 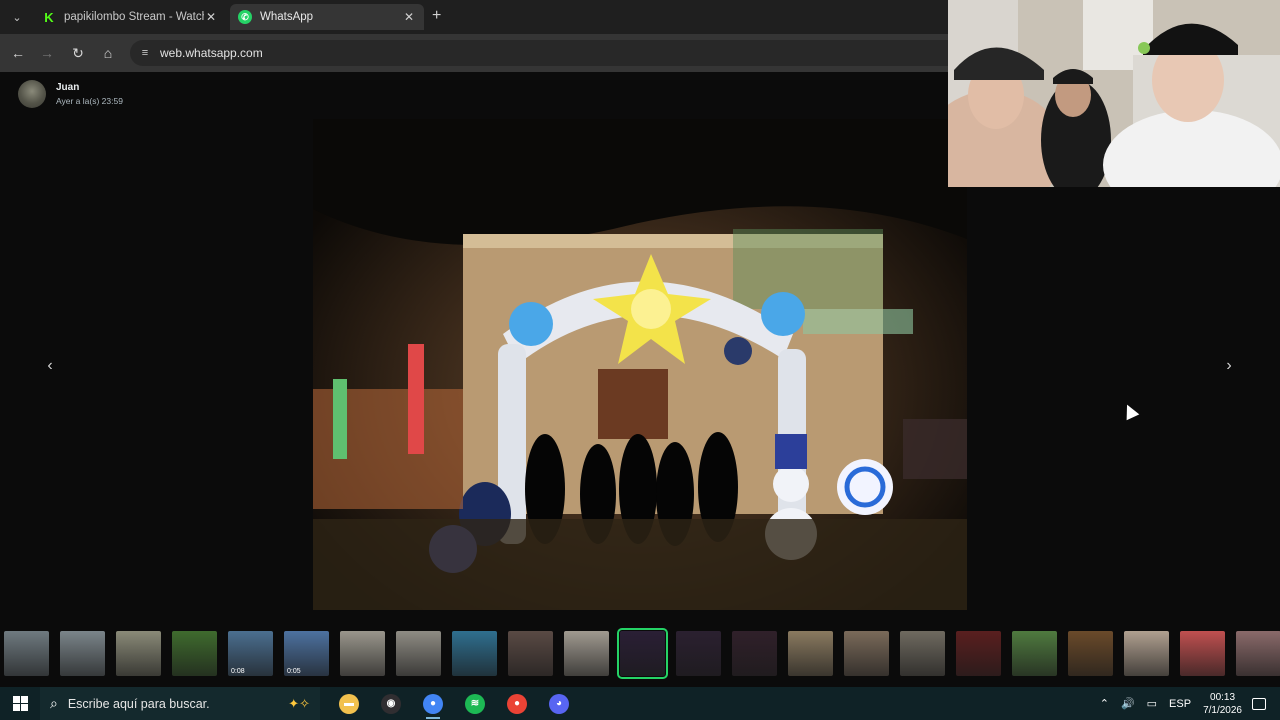 What do you see at coordinates (1128, 703) in the screenshot?
I see `speaker-icon: 🔊` at bounding box center [1128, 703].